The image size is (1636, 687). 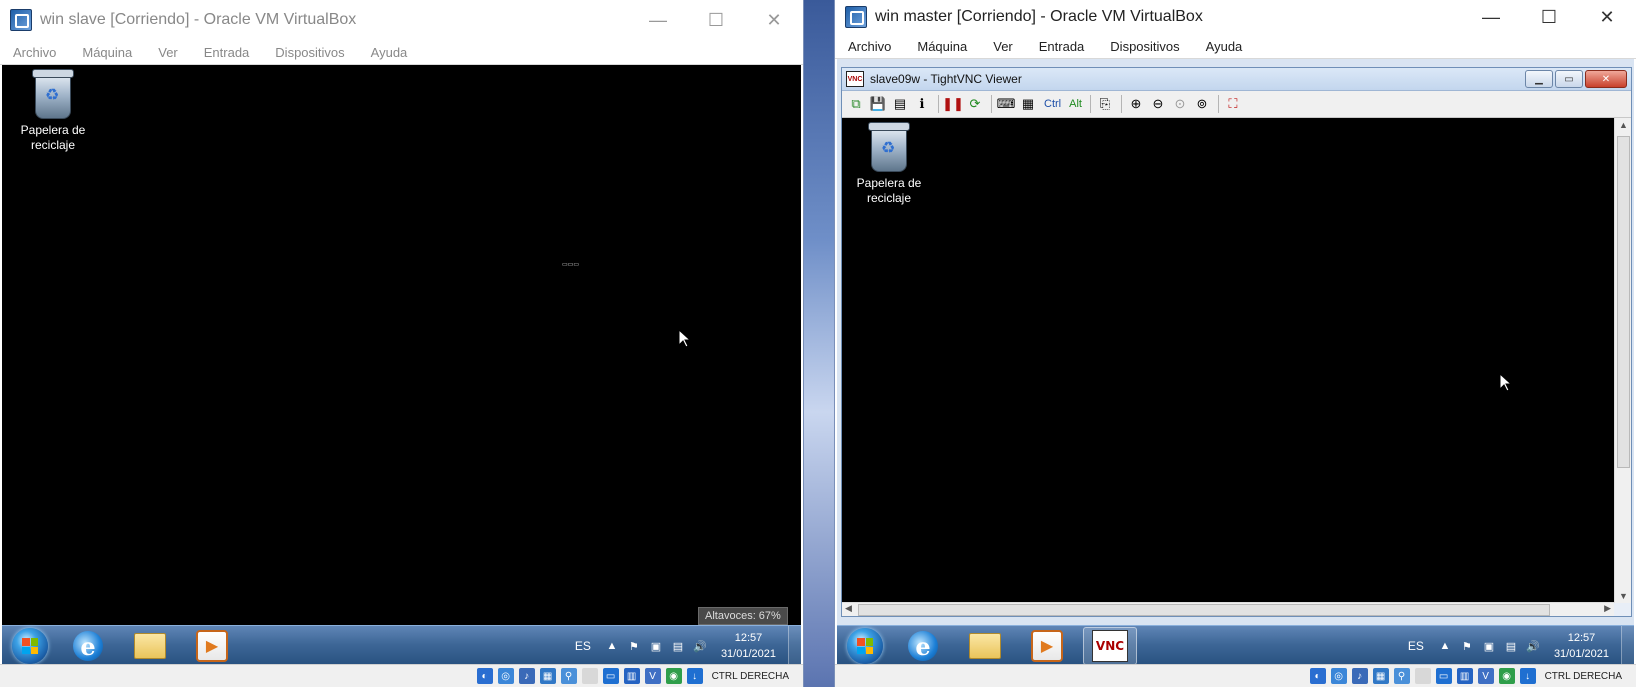 I want to click on vertical-scroll-thumb, so click(x=1623, y=302).